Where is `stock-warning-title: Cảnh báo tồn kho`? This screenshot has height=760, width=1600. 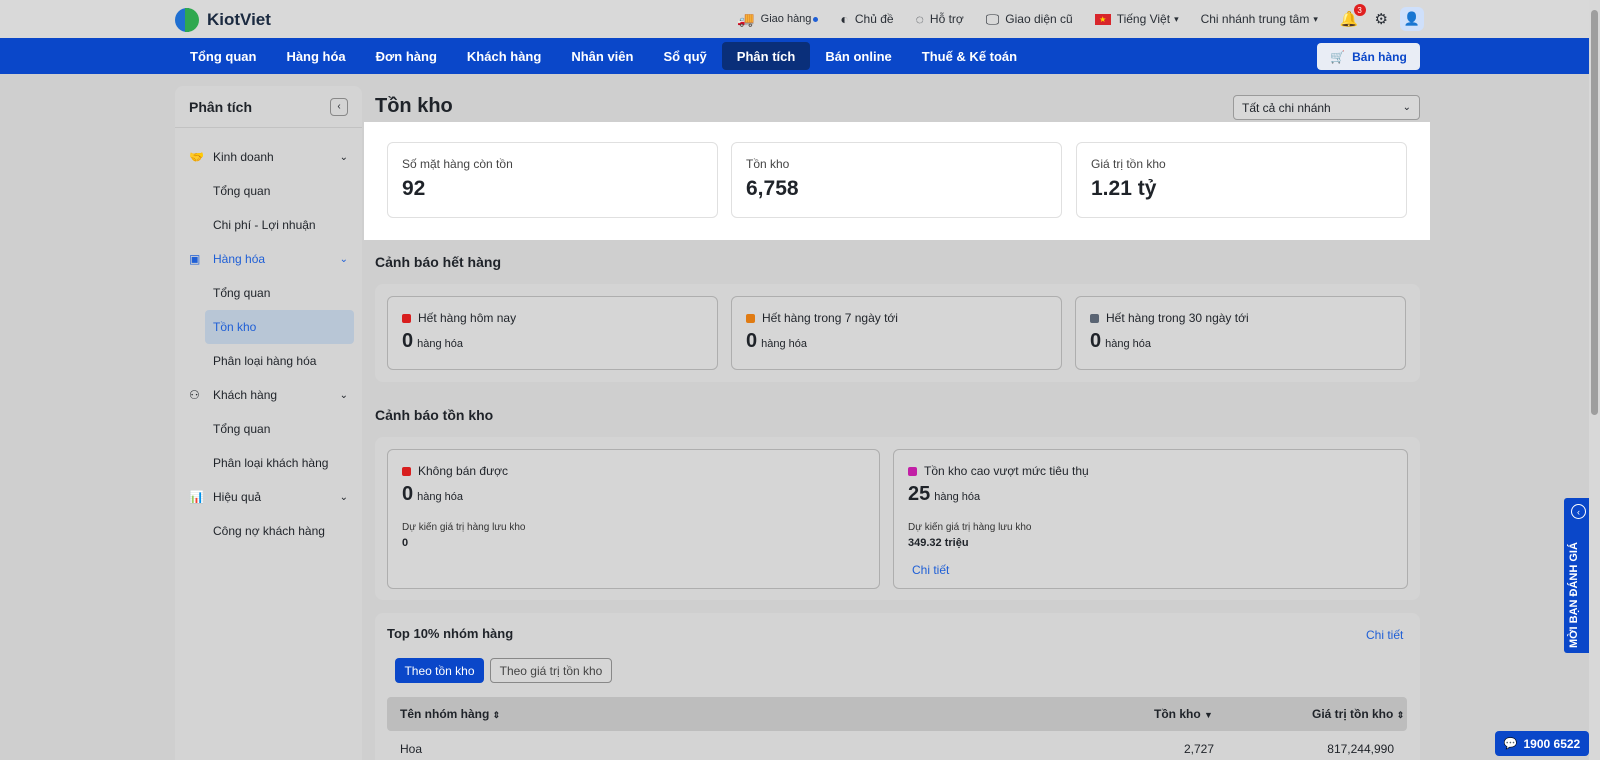 stock-warning-title: Cảnh báo tồn kho is located at coordinates (434, 415).